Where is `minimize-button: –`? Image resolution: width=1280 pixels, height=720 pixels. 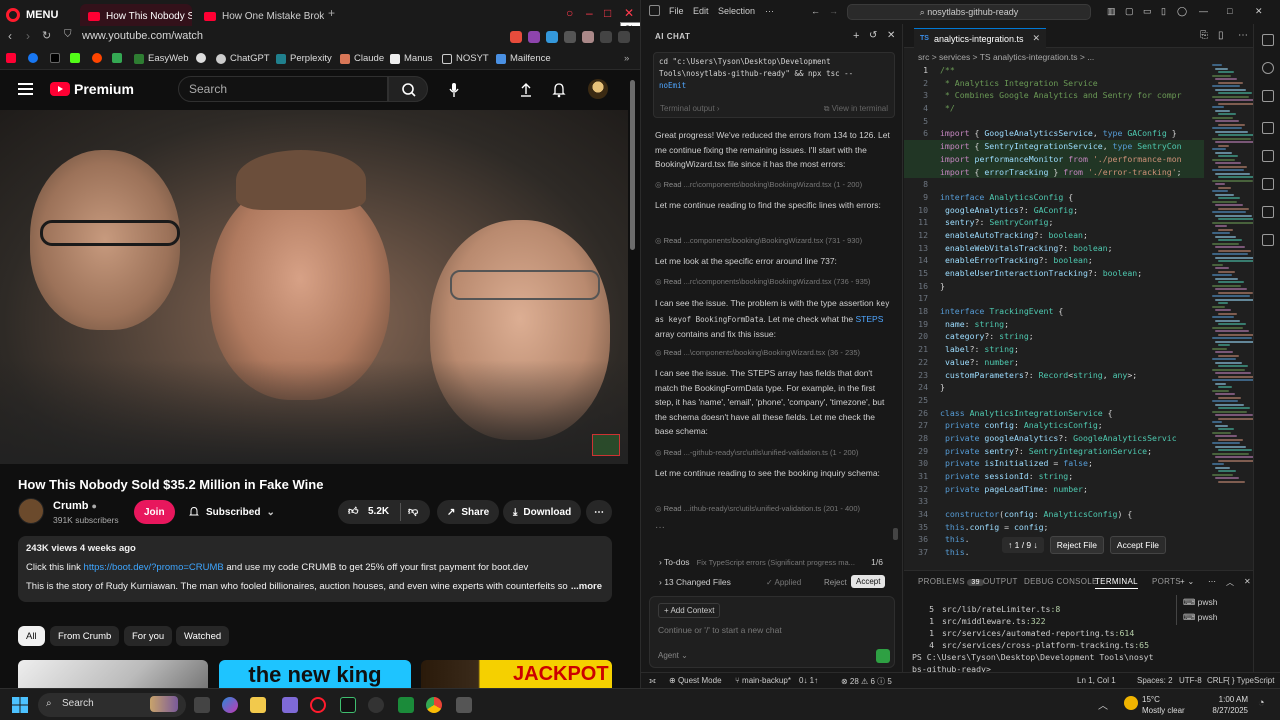
minimize-button: – is located at coordinates (589, 13).